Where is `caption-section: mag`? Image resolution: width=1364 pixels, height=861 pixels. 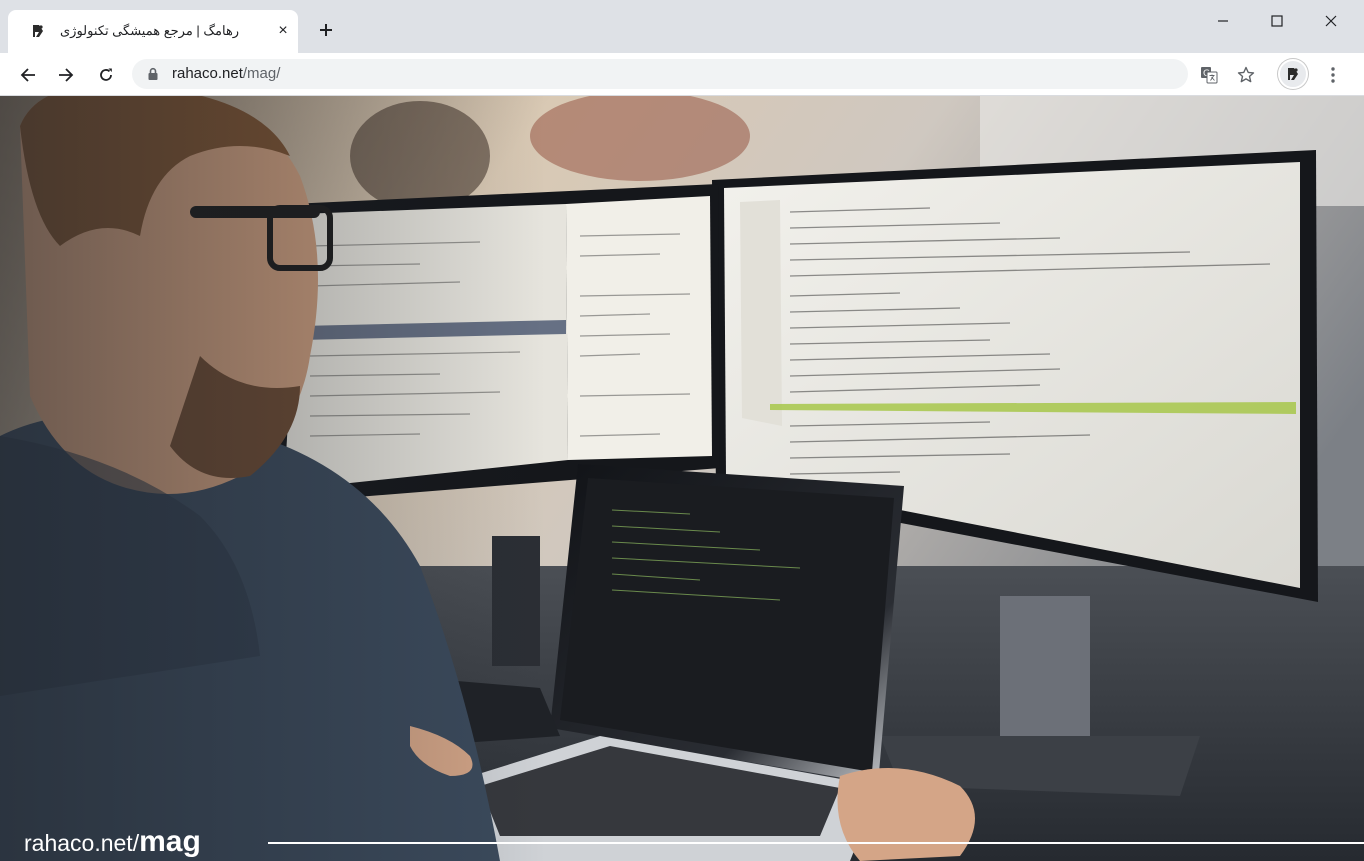 caption-section: mag is located at coordinates (170, 841).